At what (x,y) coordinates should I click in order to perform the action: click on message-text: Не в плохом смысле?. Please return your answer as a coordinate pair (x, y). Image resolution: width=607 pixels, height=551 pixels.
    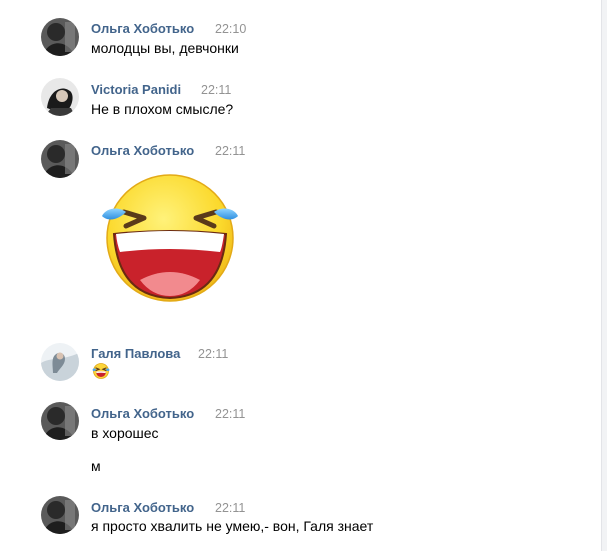
    Looking at the image, I should click on (162, 109).